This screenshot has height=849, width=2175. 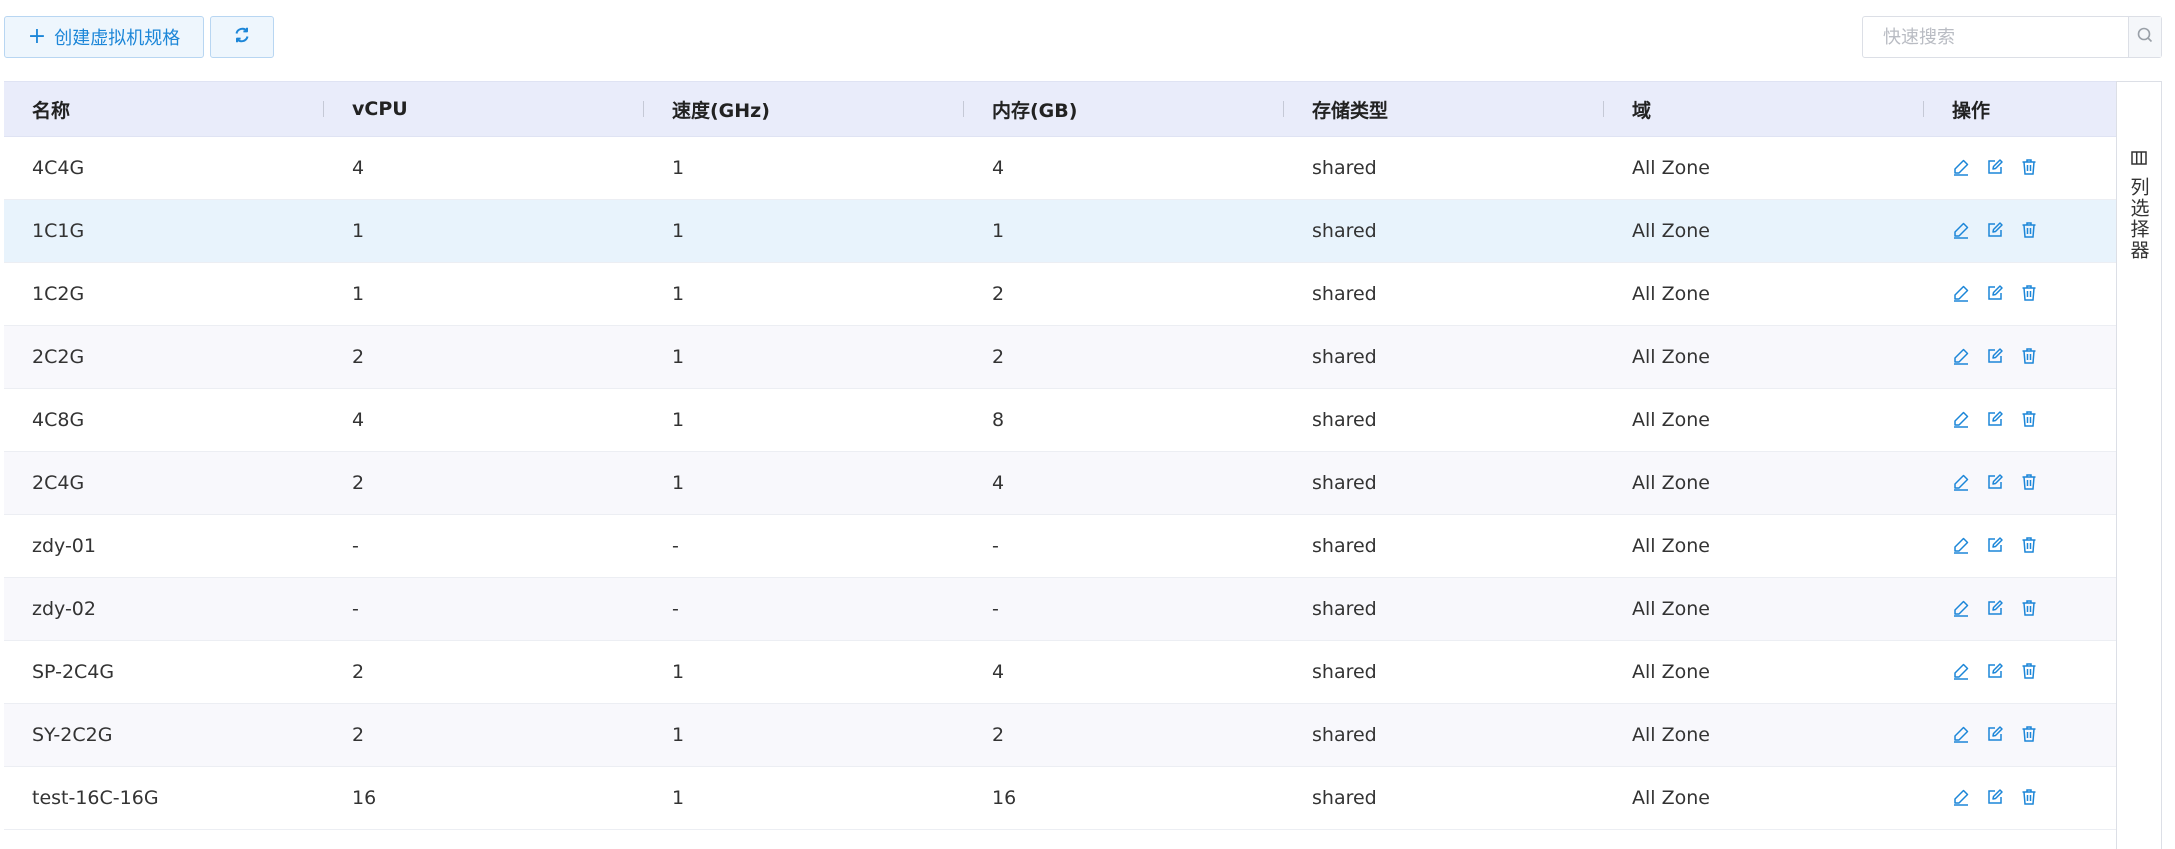 I want to click on cell-memory: 2, so click(x=998, y=357).